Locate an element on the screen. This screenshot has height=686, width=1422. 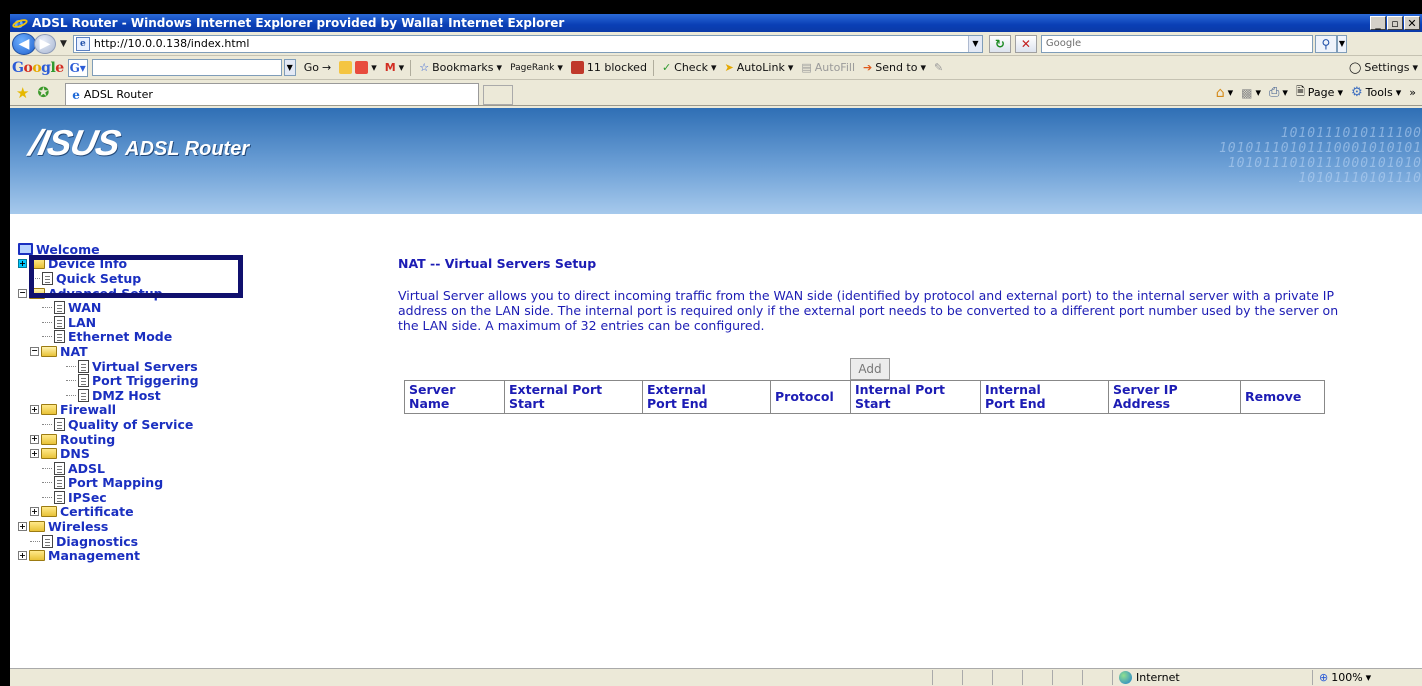
google-search-dropdown-icon: ▼ is located at coordinates (289, 67).